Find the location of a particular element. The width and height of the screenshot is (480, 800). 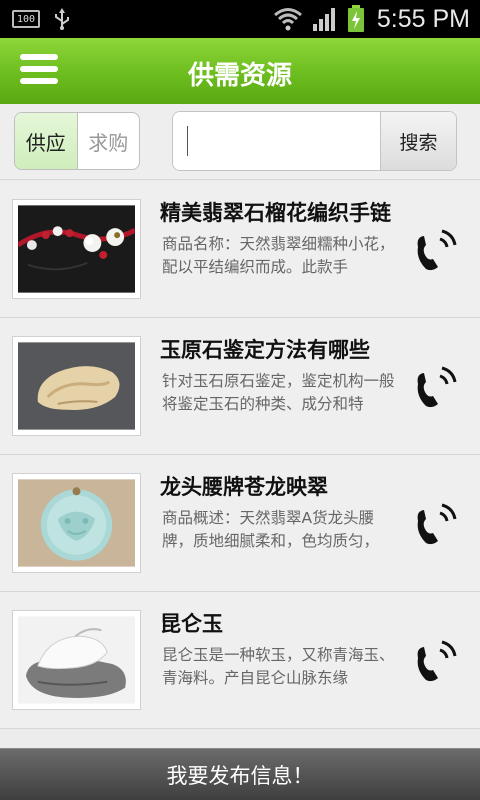

item-description: 商品名称：天然翡翠细糯种小花，配以平结编织而成。此款手 is located at coordinates (278, 255).